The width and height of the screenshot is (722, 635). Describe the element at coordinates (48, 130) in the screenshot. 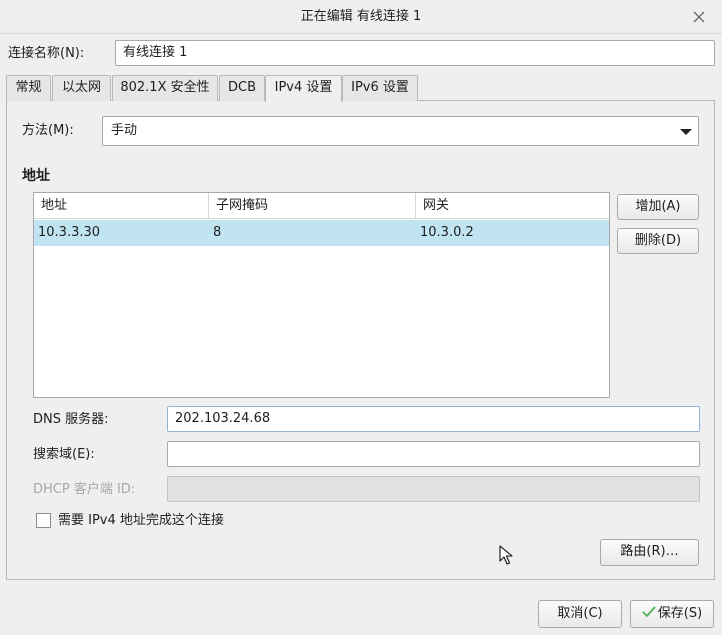

I see `method-label: 方法(M):` at that location.